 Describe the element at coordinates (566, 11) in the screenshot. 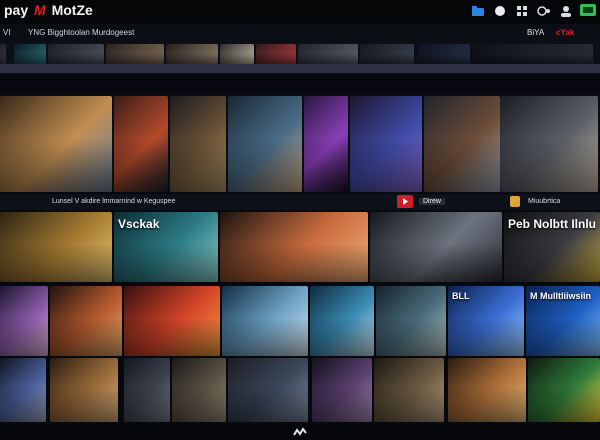

I see `profile-icon` at that location.